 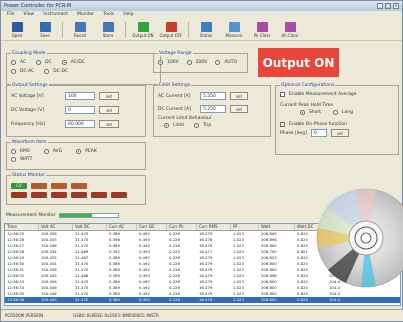 I want to click on toolbar-button-1: Save, so click(x=45, y=30).